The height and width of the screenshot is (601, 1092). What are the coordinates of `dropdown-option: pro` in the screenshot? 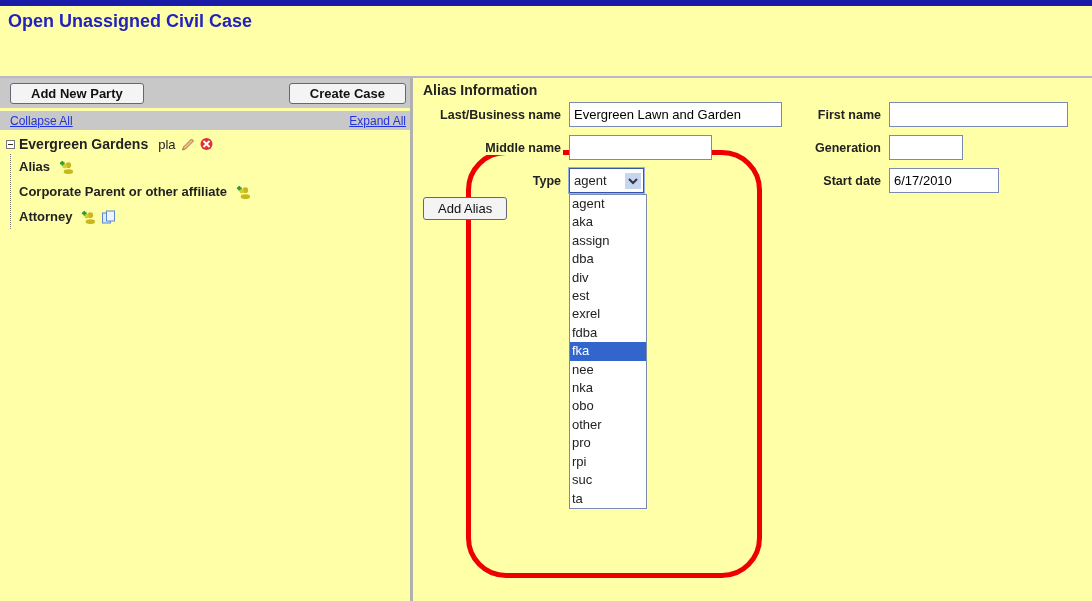 It's located at (608, 443).